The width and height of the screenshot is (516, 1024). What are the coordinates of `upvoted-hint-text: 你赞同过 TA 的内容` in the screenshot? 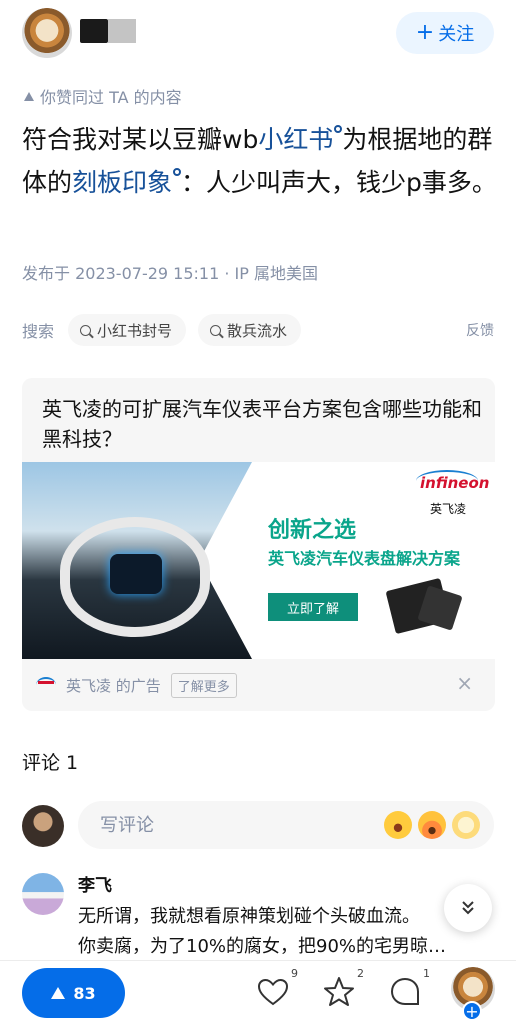 It's located at (111, 97).